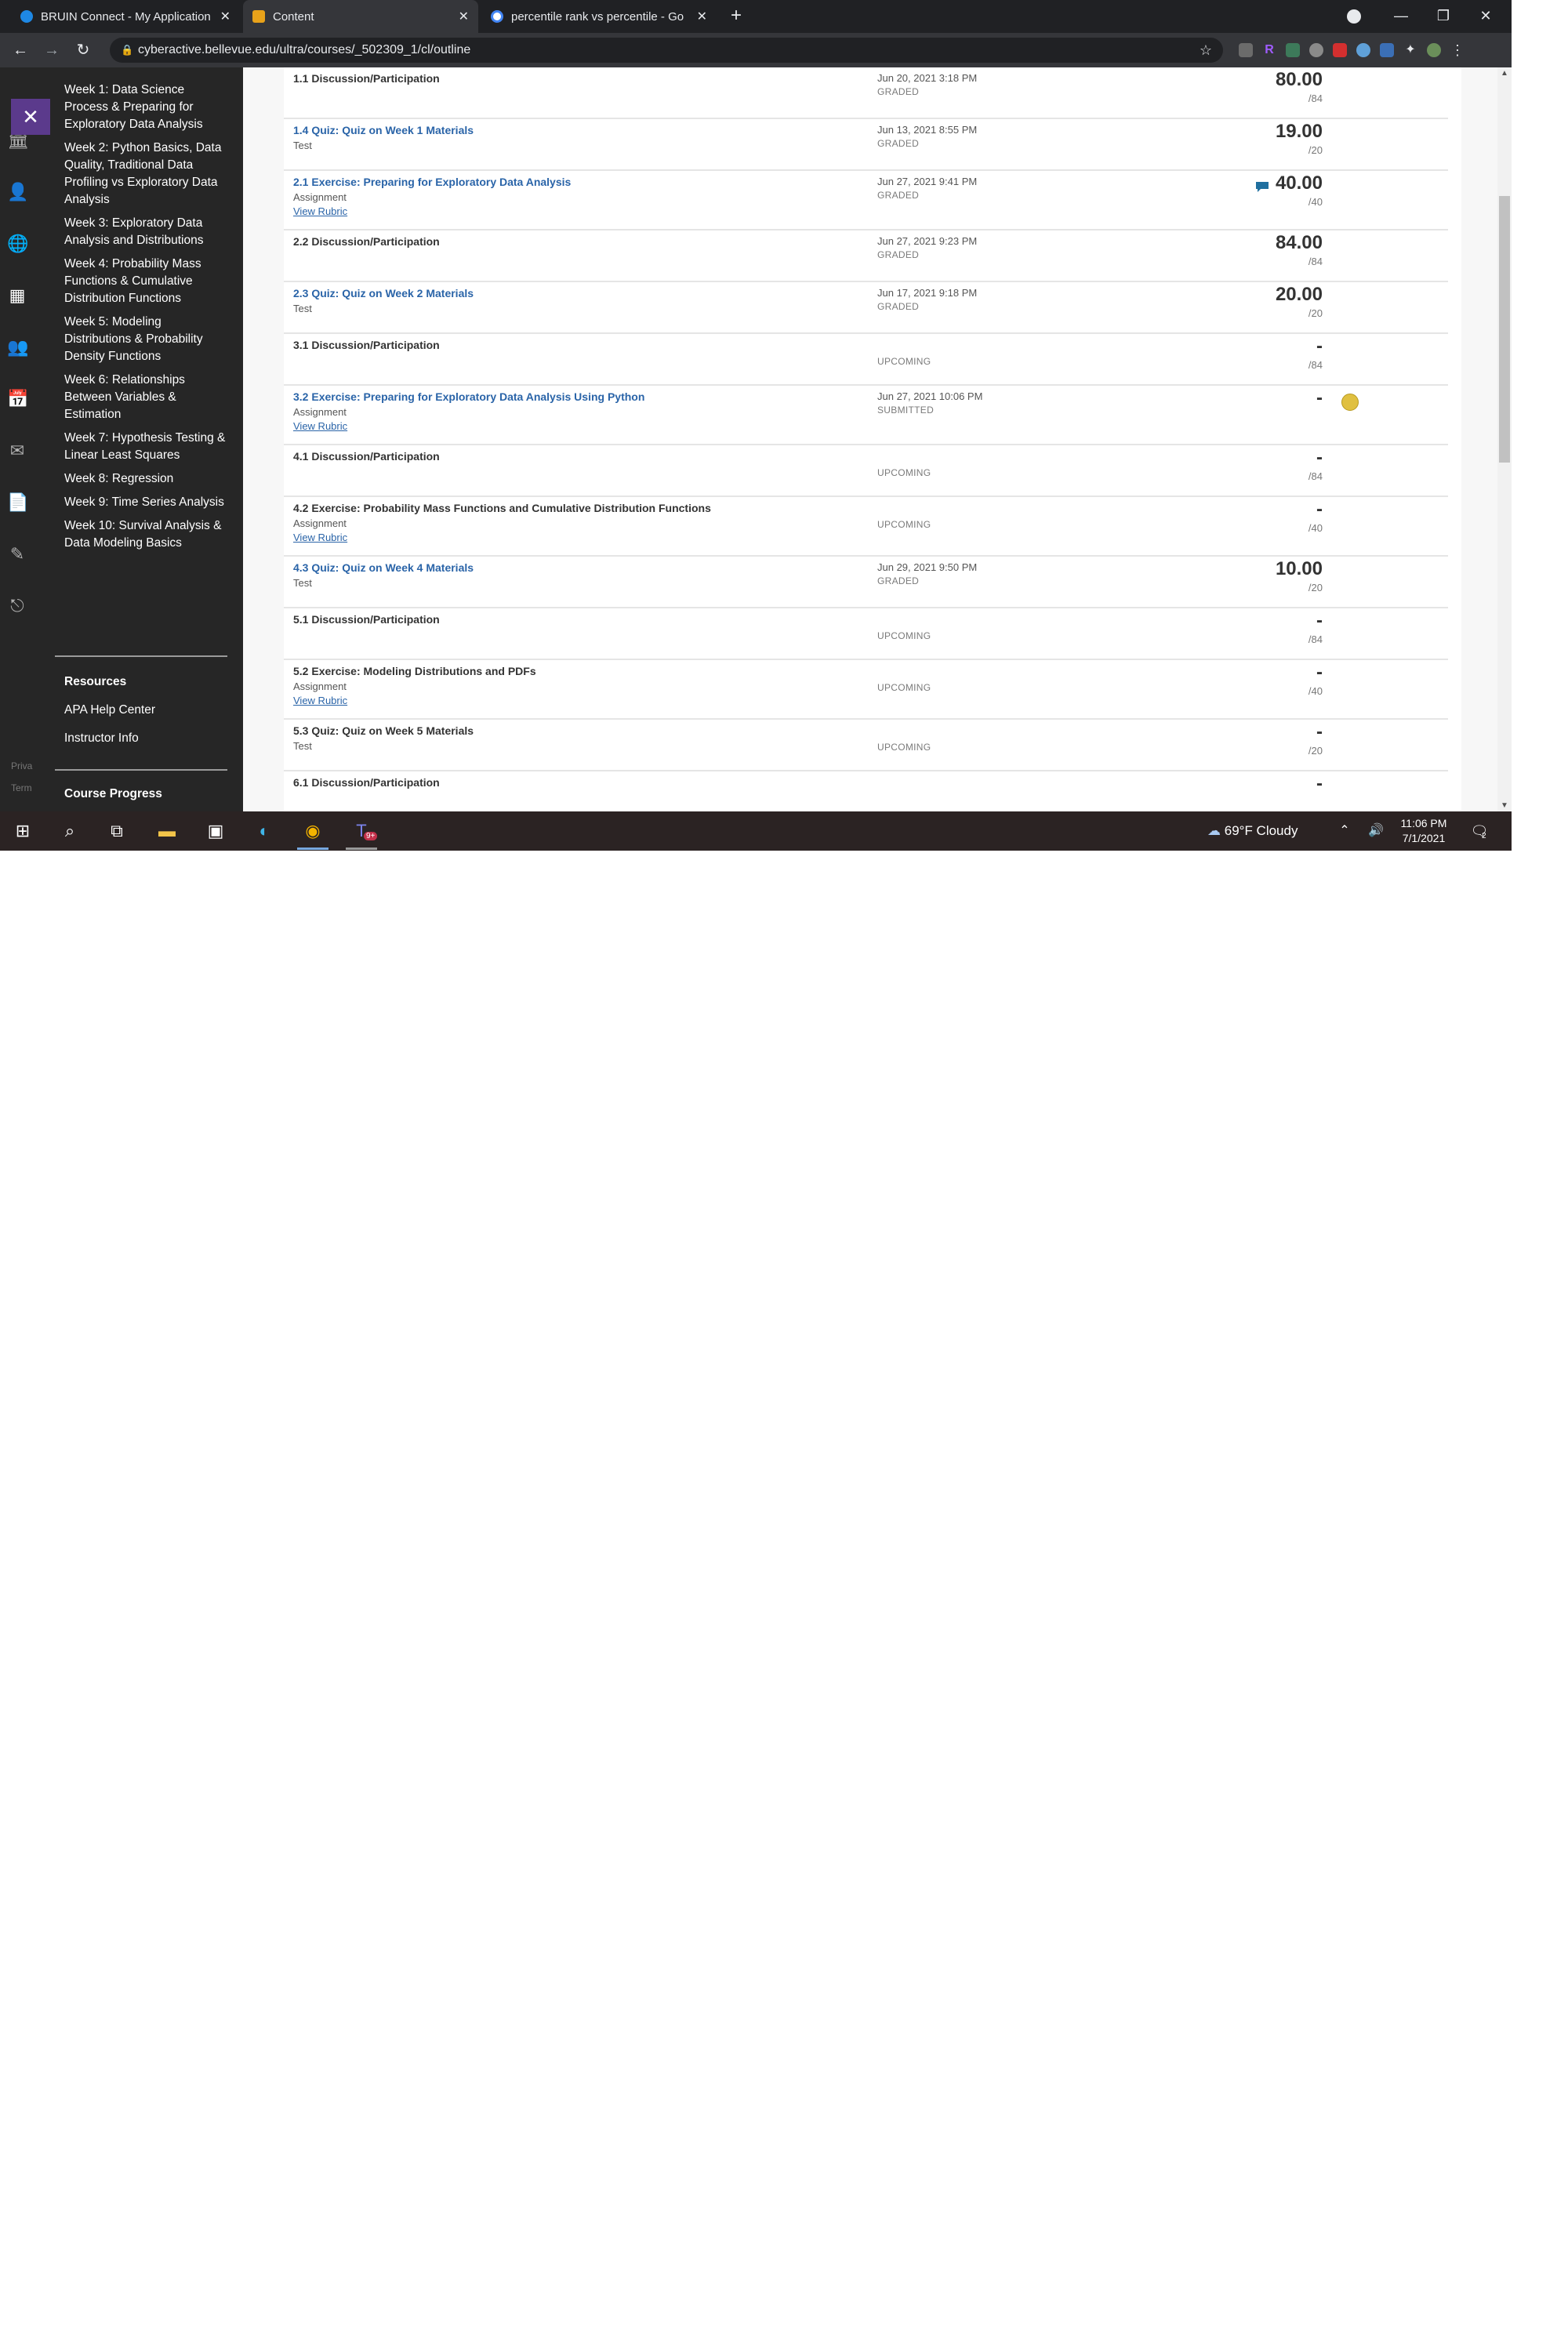 The height and width of the screenshot is (2352, 1568). What do you see at coordinates (17, 606) in the screenshot?
I see `sign-out-icon: ⎋` at bounding box center [17, 606].